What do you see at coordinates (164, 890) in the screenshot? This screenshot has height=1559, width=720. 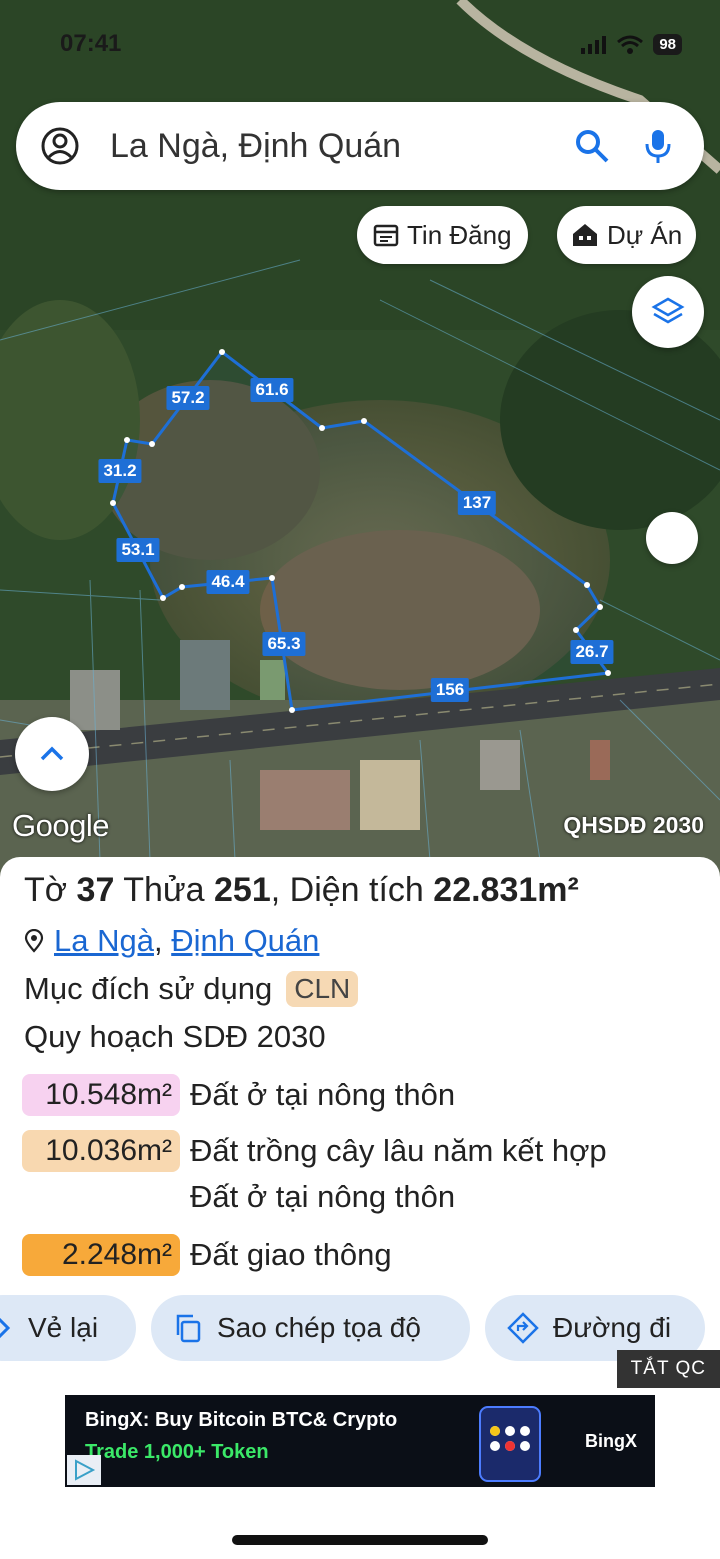 I see `plot-label: Thửa` at bounding box center [164, 890].